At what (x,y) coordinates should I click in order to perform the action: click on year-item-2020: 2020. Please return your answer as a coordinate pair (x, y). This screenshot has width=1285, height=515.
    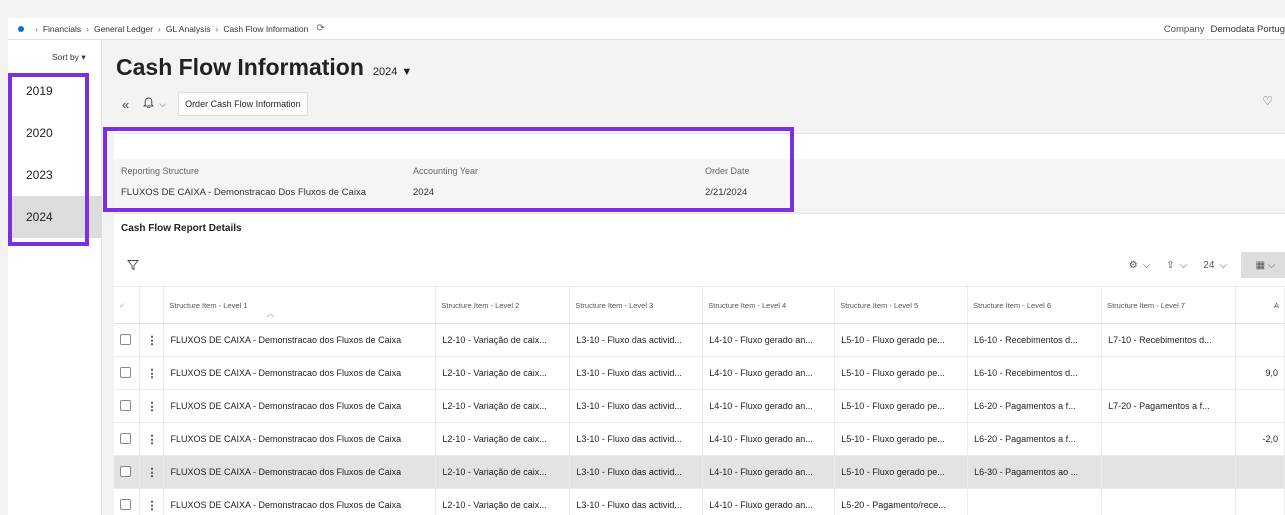
    Looking at the image, I should click on (56, 133).